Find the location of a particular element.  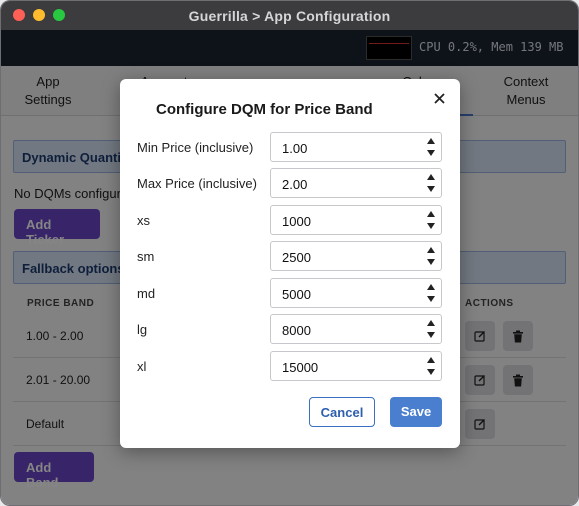

max-price-input: 2.00 is located at coordinates (356, 183).